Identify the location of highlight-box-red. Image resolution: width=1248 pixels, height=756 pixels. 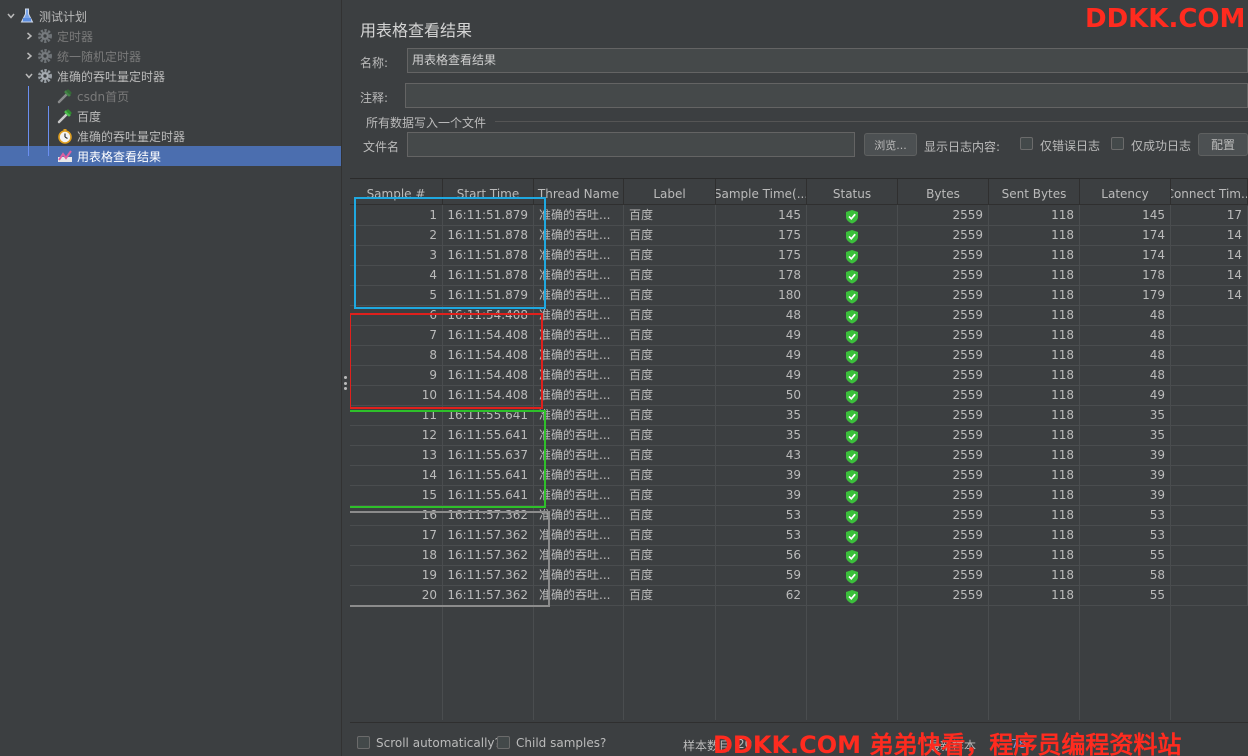
(446, 361).